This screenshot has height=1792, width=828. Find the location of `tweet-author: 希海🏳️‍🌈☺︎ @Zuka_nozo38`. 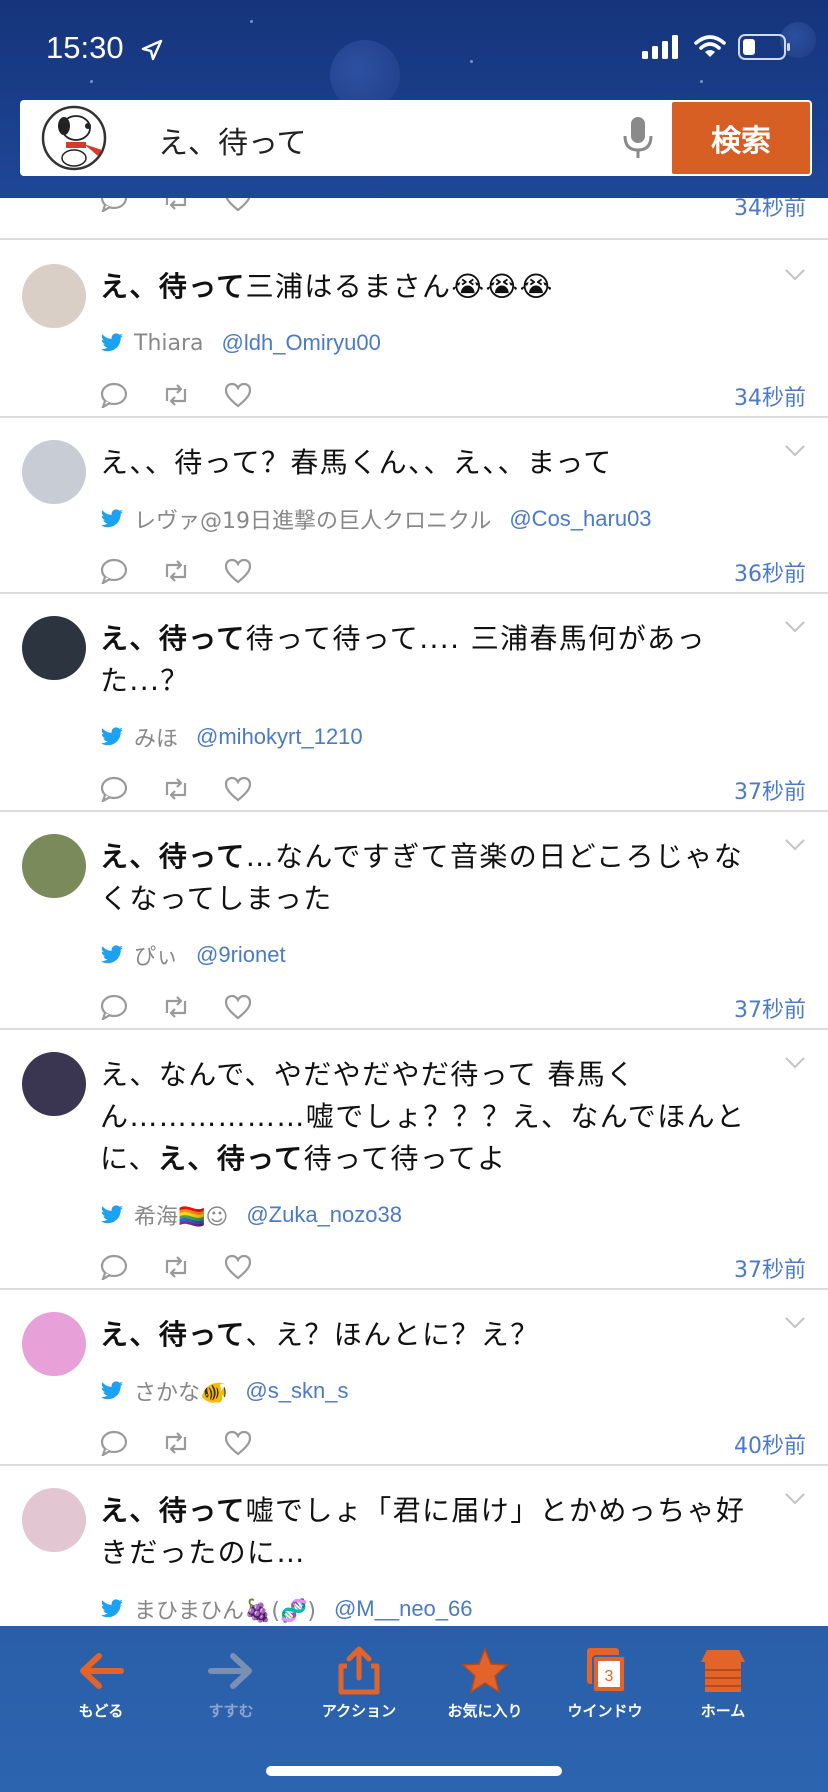

tweet-author: 希海🏳️‍🌈☺︎ @Zuka_nozo38 is located at coordinates (251, 1215).